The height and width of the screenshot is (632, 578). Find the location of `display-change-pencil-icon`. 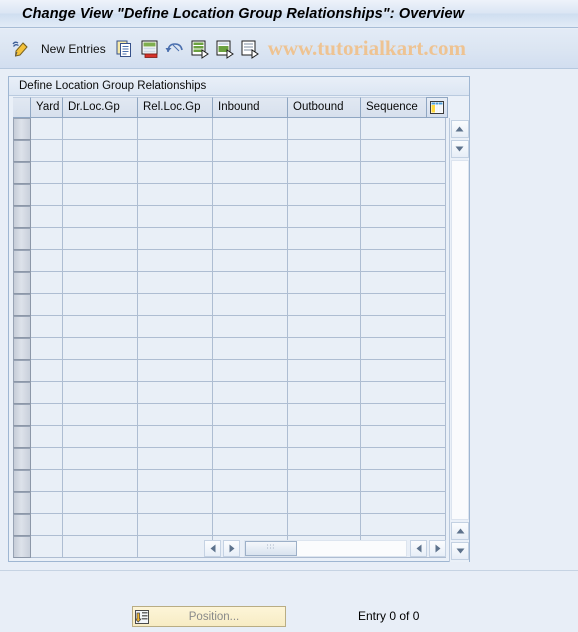

display-change-pencil-icon is located at coordinates (21, 49).